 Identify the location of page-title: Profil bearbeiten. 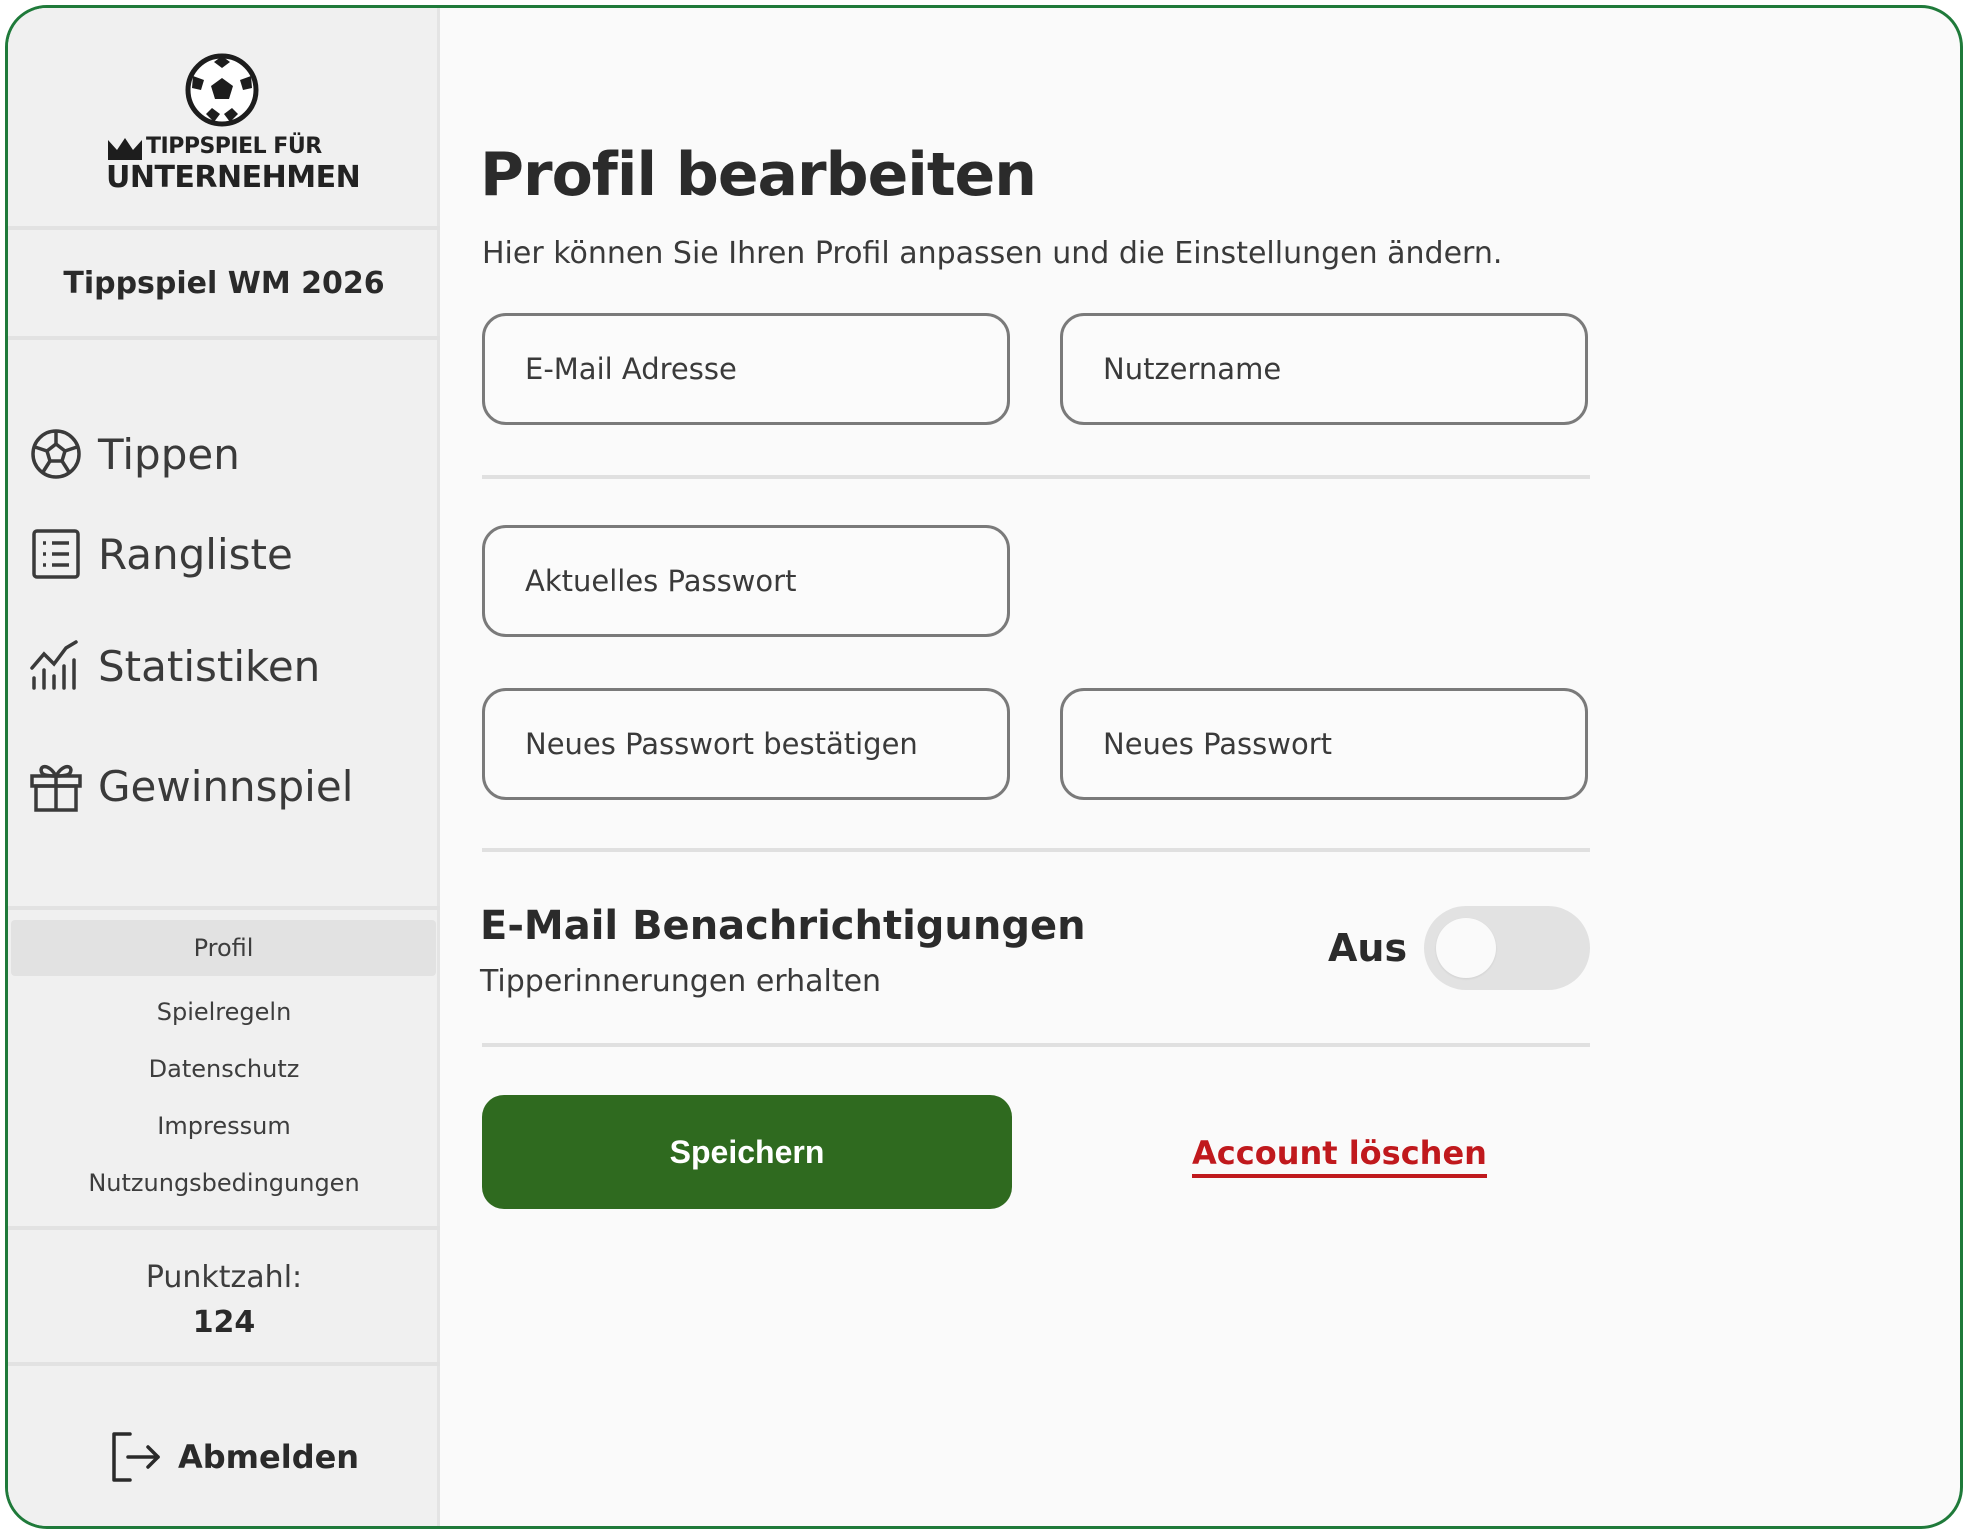
(758, 175).